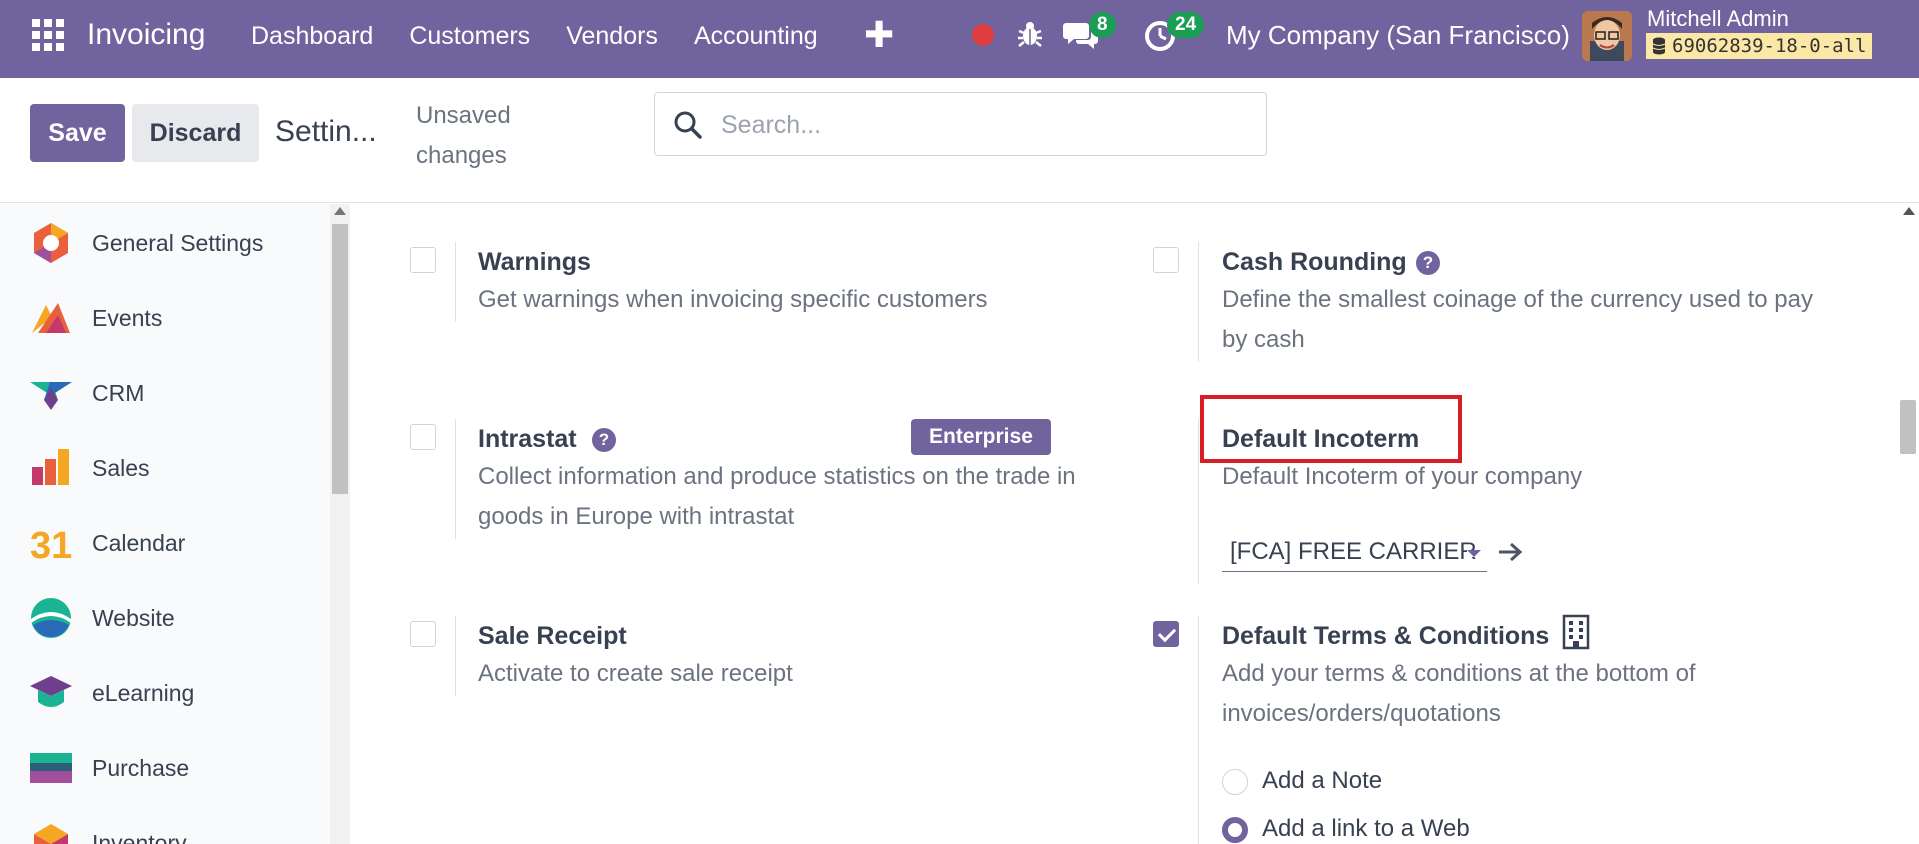 This screenshot has width=1919, height=844. I want to click on chat-count-badge: 8, so click(1102, 25).